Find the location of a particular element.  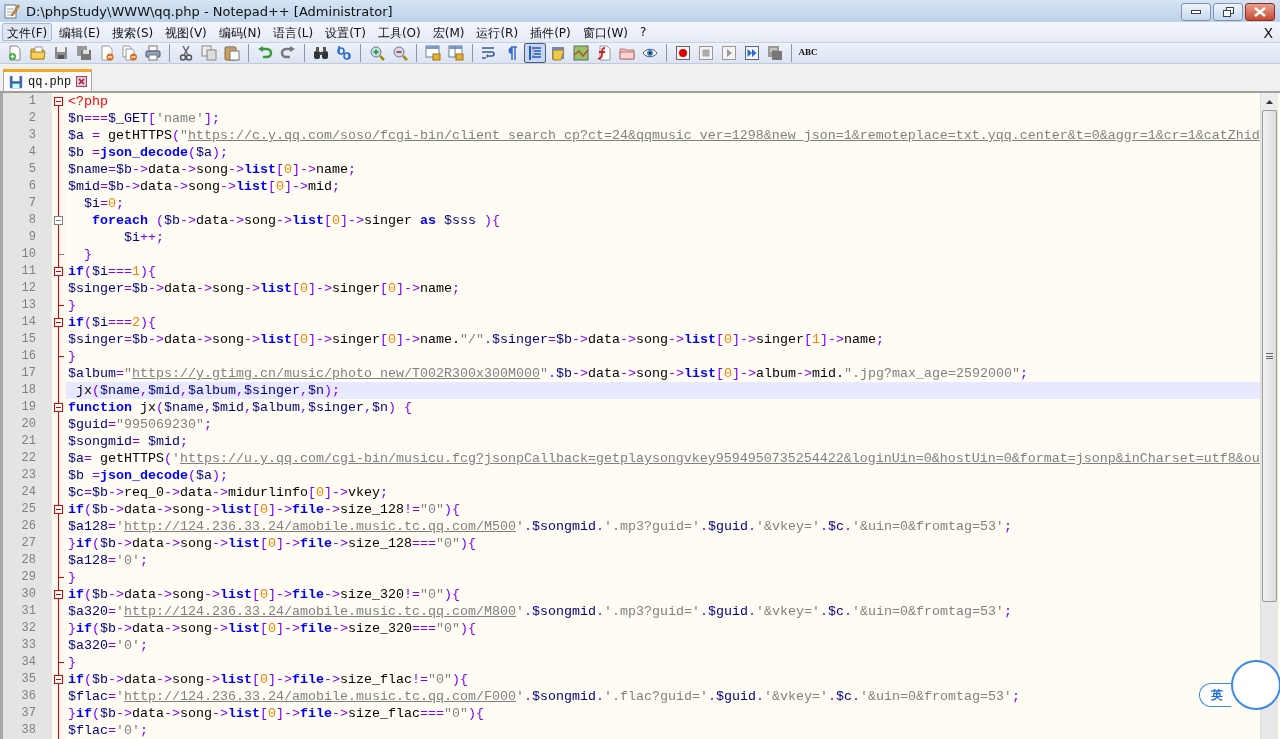

redo-icon is located at coordinates (288, 53).